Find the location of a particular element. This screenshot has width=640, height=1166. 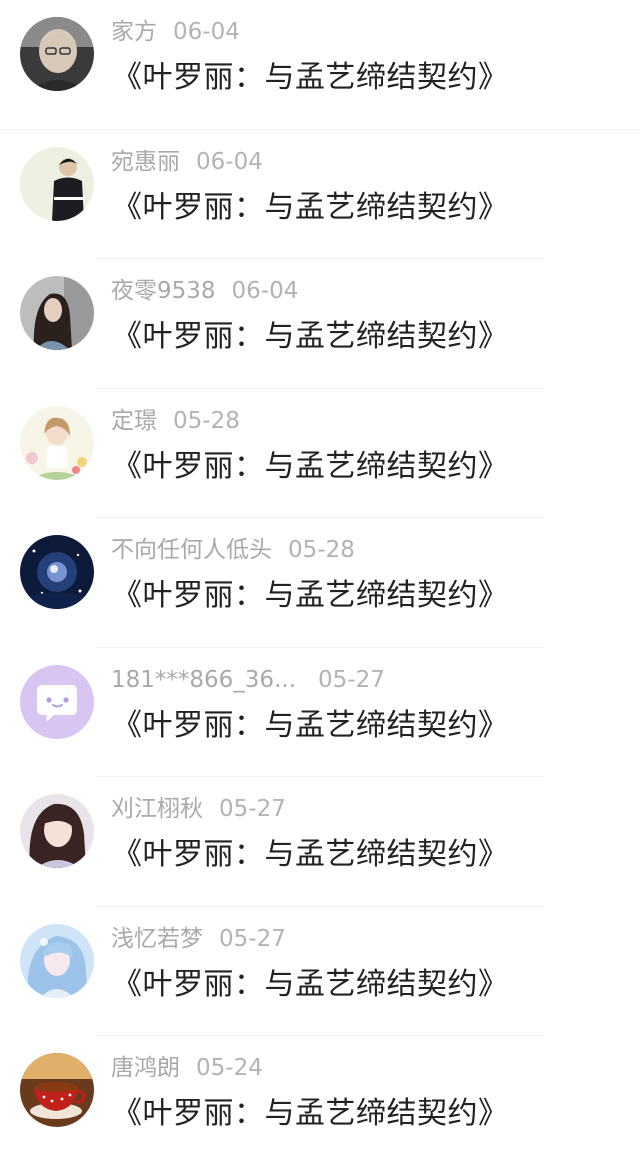

list-item: 定璟 05-28 《叶罗丽：与孟艺缔结契约》 is located at coordinates (320, 453).